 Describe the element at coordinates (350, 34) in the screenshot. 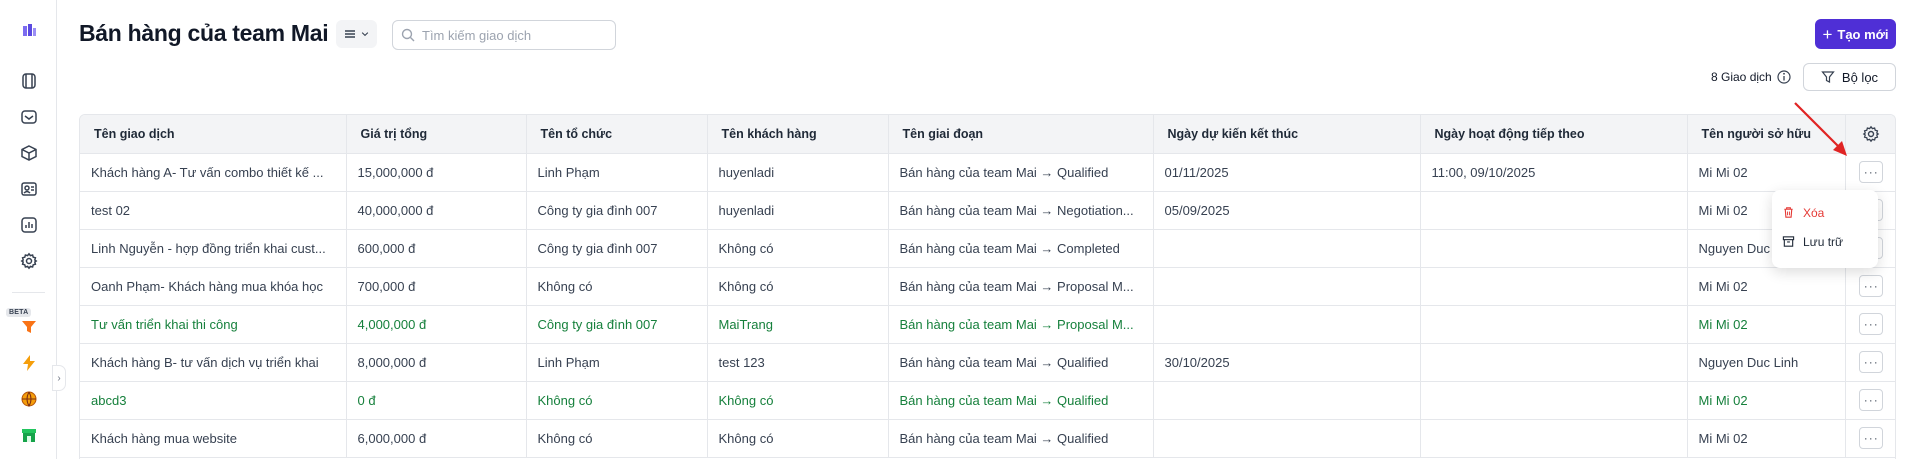

I see `list-icon` at that location.